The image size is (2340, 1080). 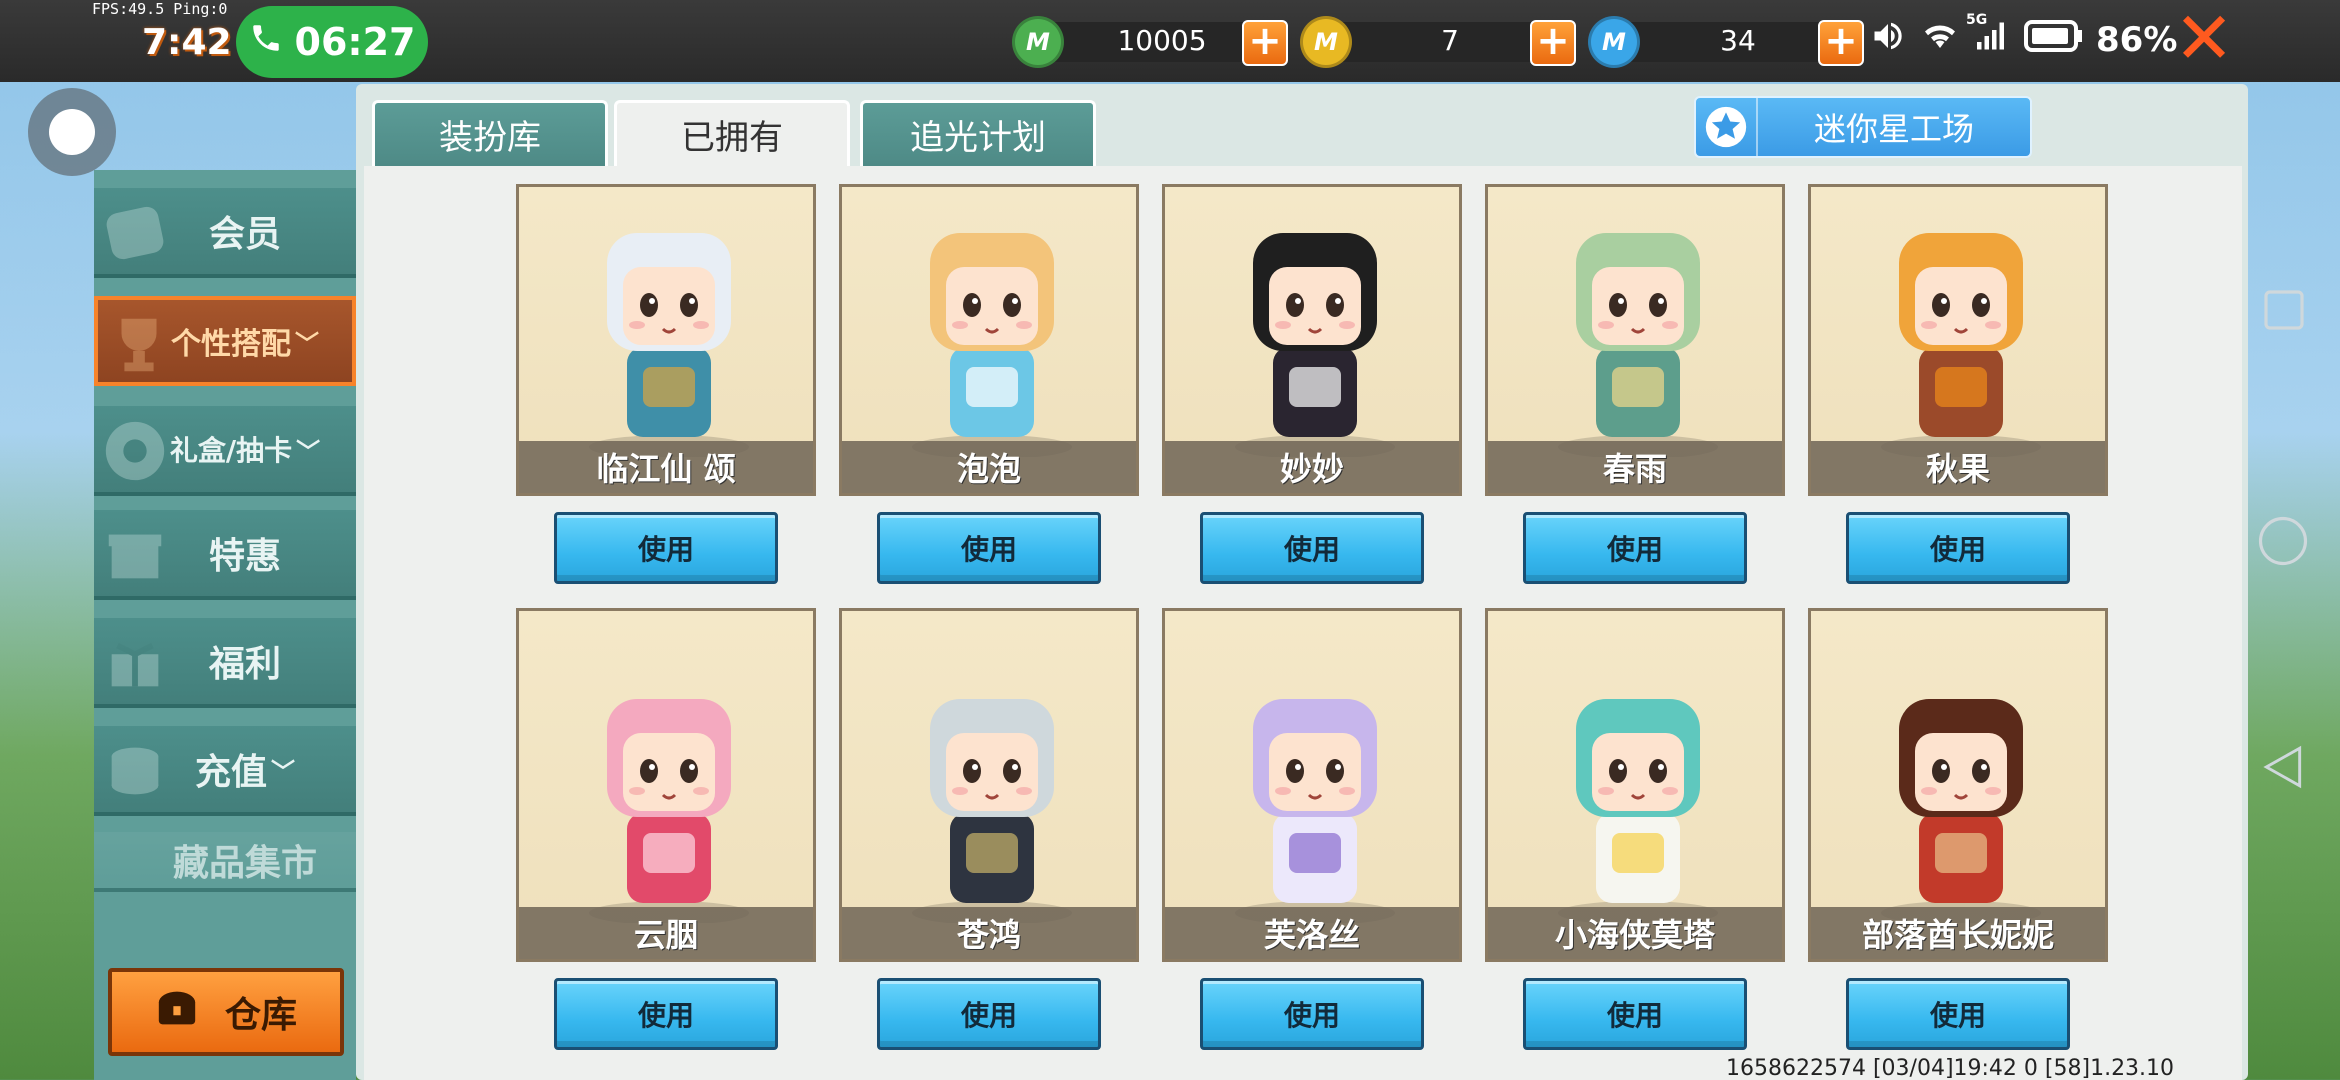 What do you see at coordinates (1958, 467) in the screenshot?
I see `skin-name: 秋果` at bounding box center [1958, 467].